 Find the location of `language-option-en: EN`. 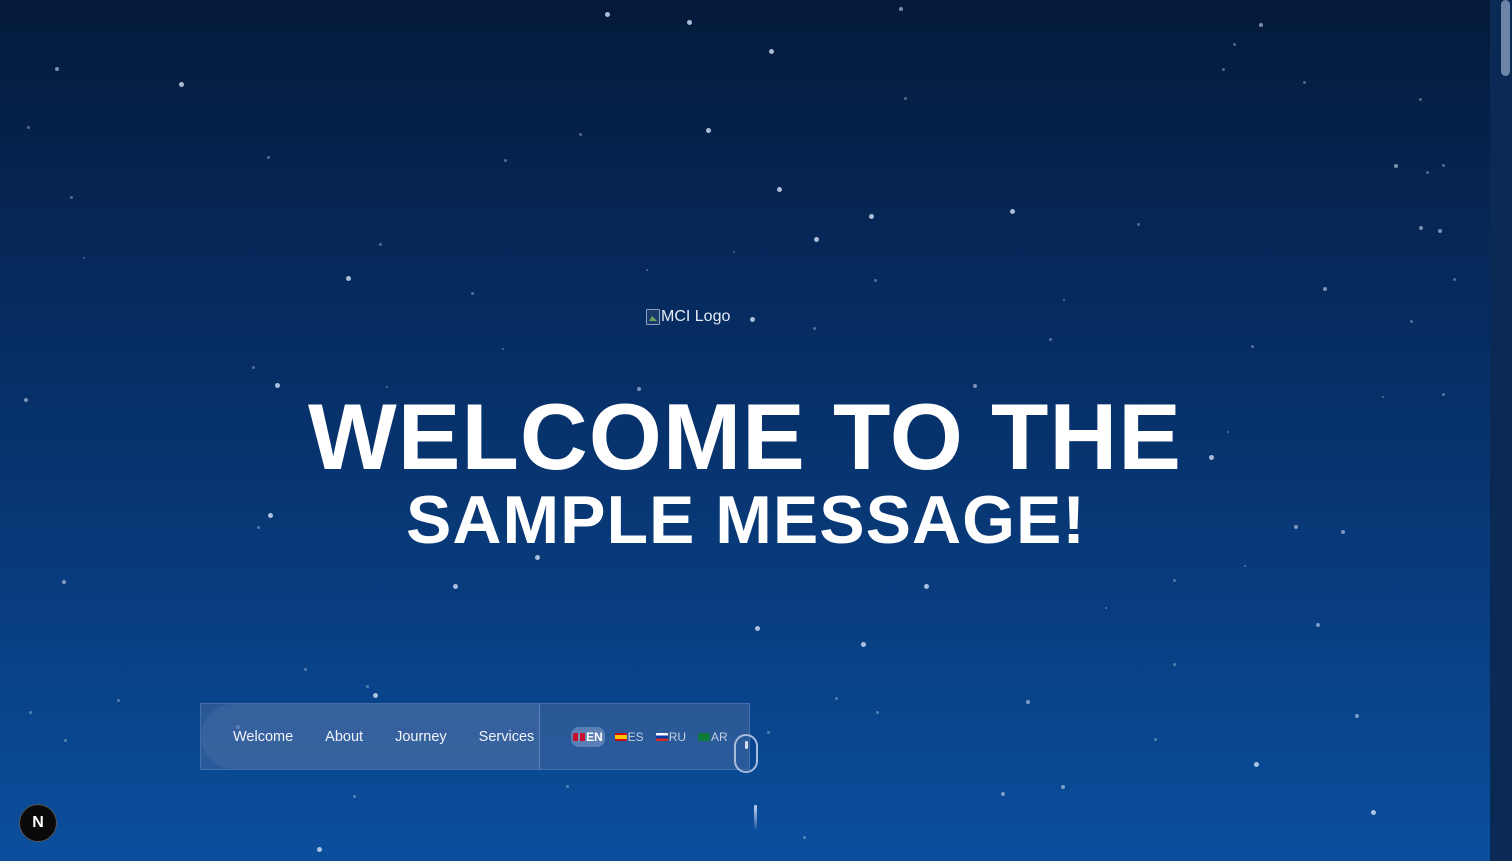

language-option-en: EN is located at coordinates (588, 736).